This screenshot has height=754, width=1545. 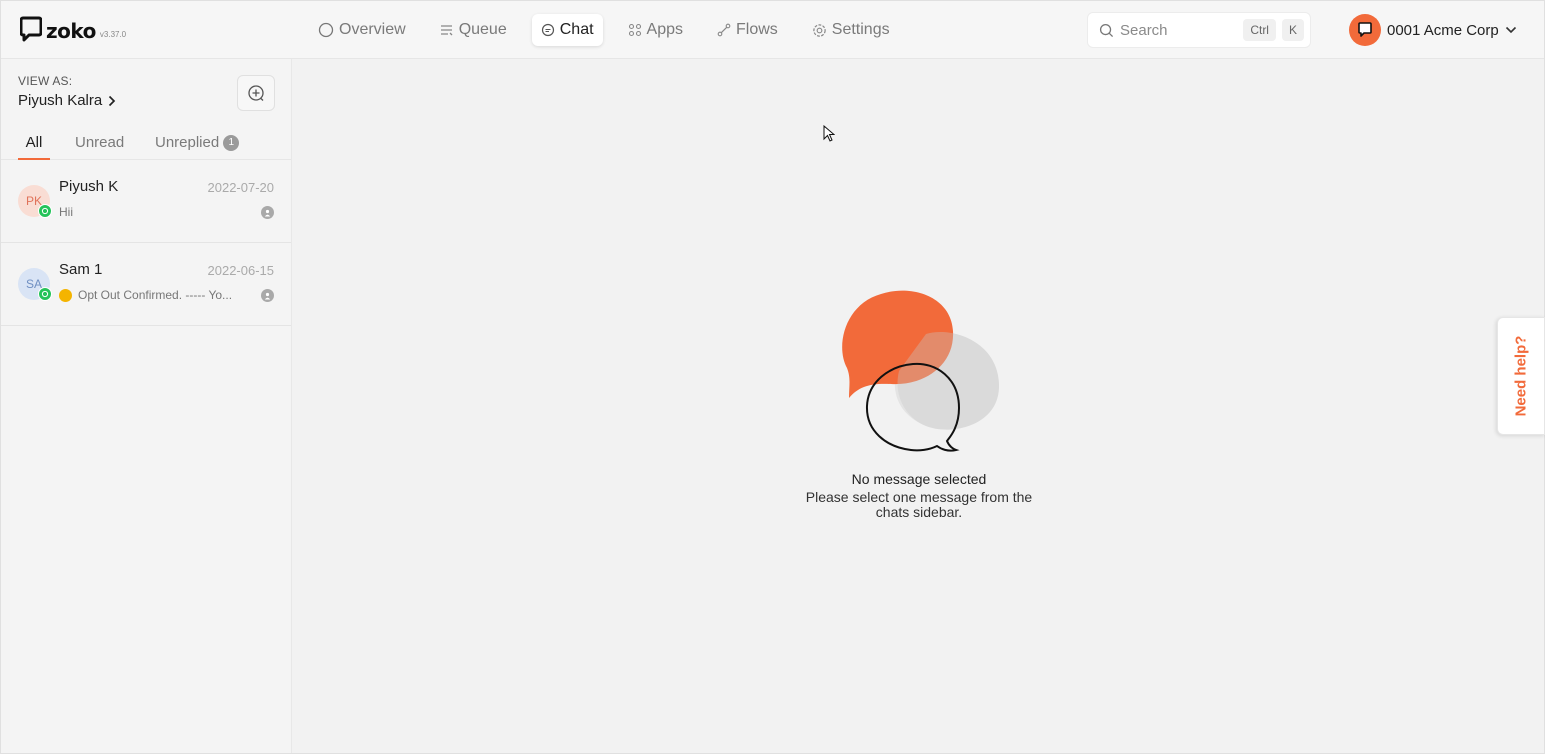 I want to click on tab-all: All, so click(x=34, y=147).